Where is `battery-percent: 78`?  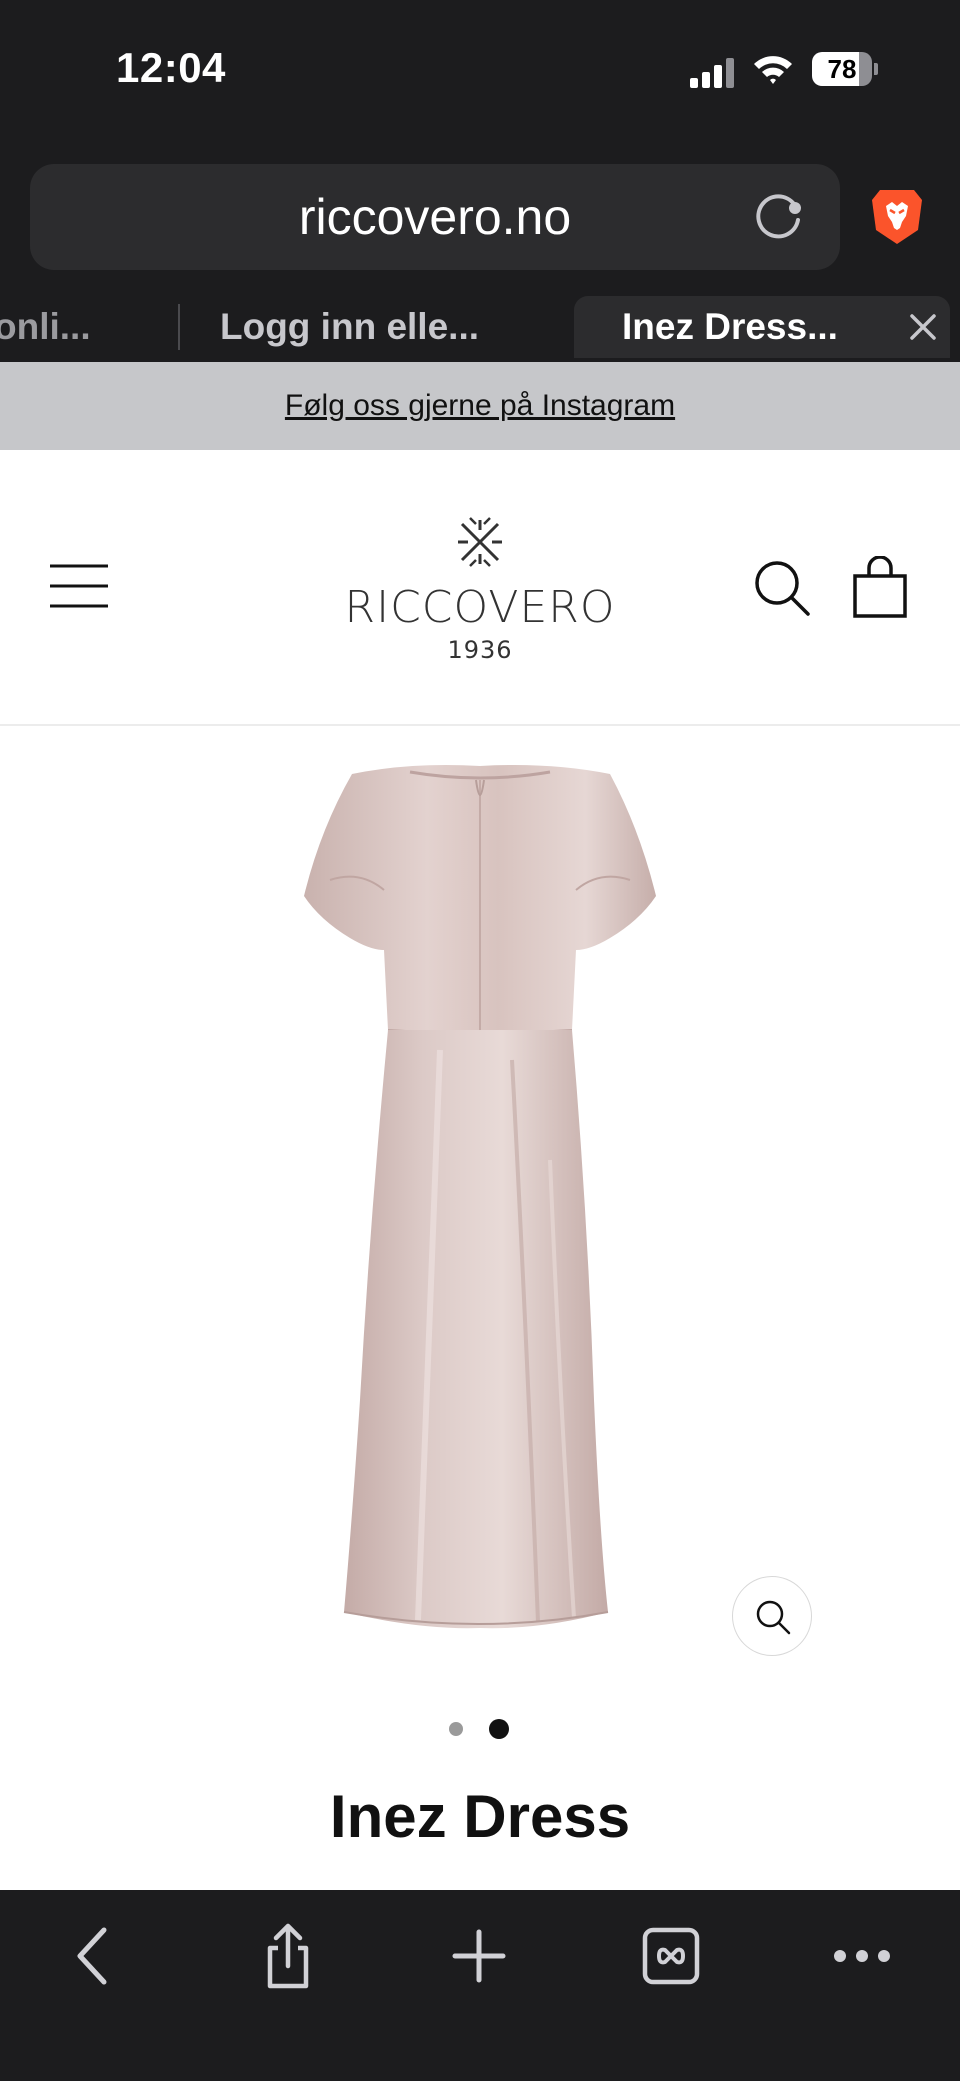
battery-percent: 78 is located at coordinates (842, 69).